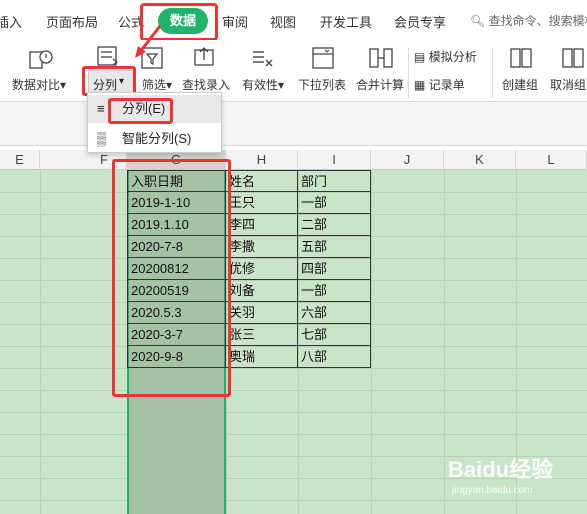 The height and width of the screenshot is (514, 587). Describe the element at coordinates (140, 111) in the screenshot. I see `annotation-highlight-split-menu-item` at that location.